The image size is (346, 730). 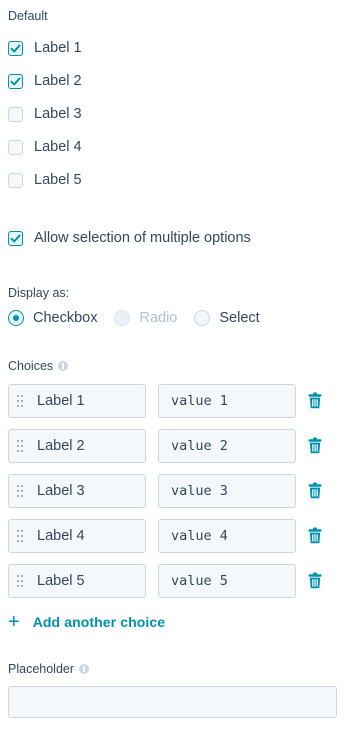 I want to click on allow-multiple-label: Allow selection of multiple options, so click(x=142, y=238).